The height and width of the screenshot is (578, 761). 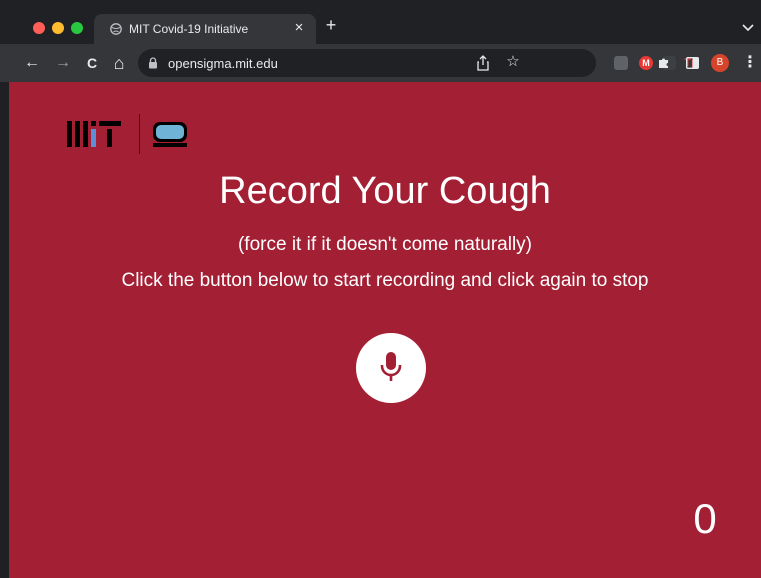 I want to click on tab-active: MIT Covid-19 Initiative ×, so click(x=205, y=29).